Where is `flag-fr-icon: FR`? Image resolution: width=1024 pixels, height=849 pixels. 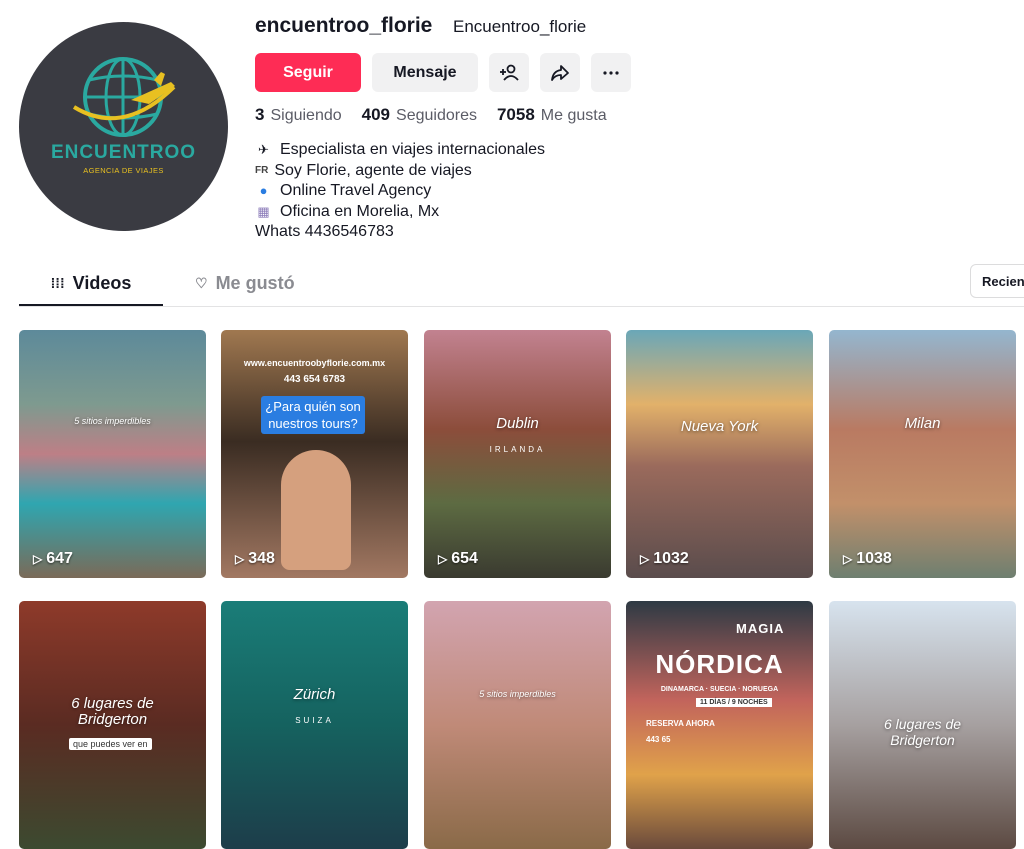
flag-fr-icon: FR is located at coordinates (262, 170).